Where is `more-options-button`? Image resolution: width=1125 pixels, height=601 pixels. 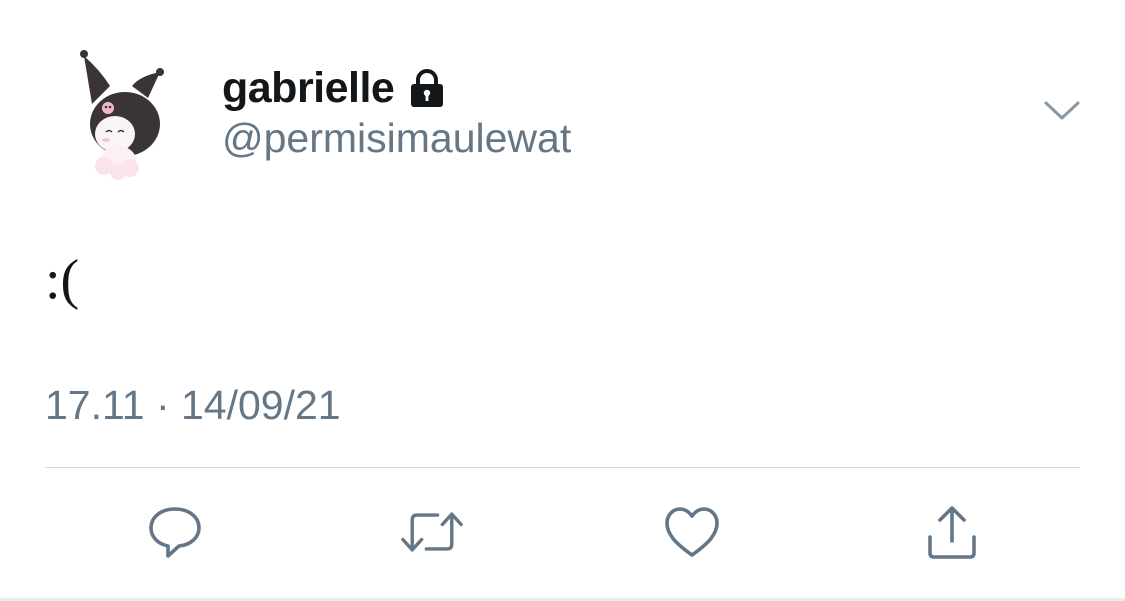 more-options-button is located at coordinates (1062, 111).